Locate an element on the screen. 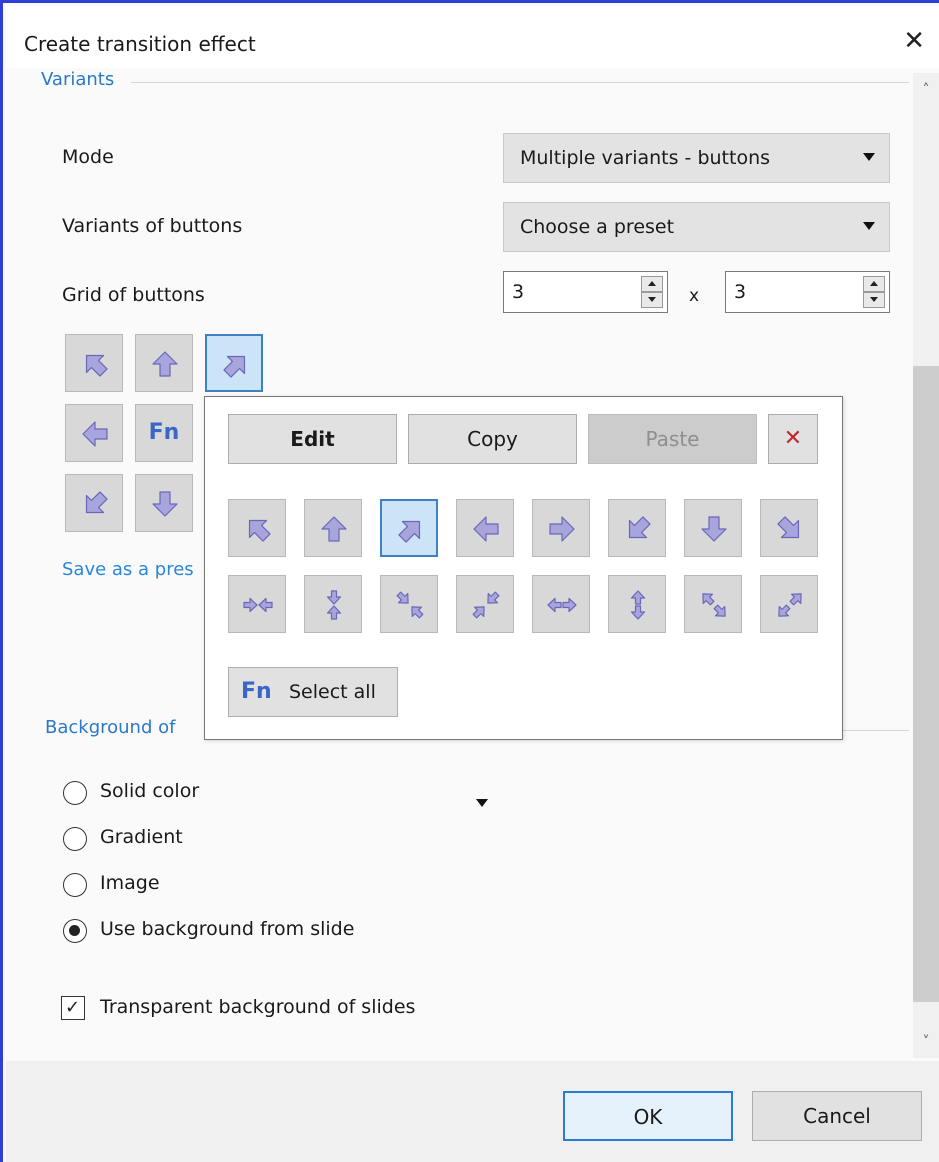 This screenshot has width=939, height=1162. vertical-scrollbar: ˄ ˅ is located at coordinates (926, 565).